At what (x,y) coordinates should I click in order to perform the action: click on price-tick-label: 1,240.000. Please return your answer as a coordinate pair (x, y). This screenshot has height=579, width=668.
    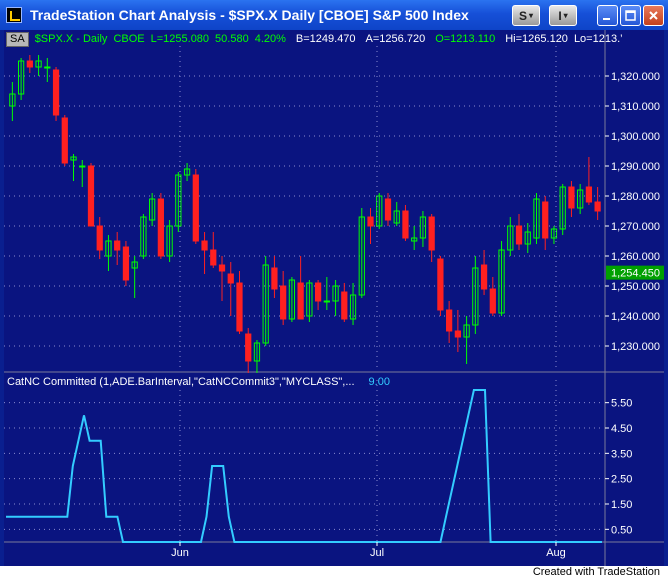
    Looking at the image, I should click on (635, 317).